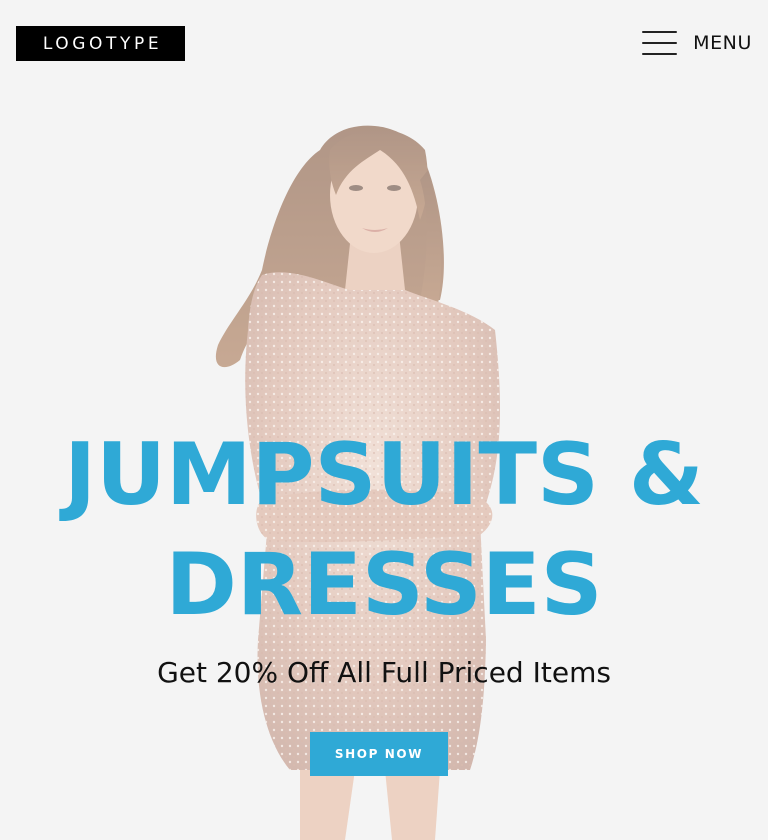 The height and width of the screenshot is (840, 768). Describe the element at coordinates (384, 585) in the screenshot. I see `hero-headline-line-2: DRESSES` at that location.